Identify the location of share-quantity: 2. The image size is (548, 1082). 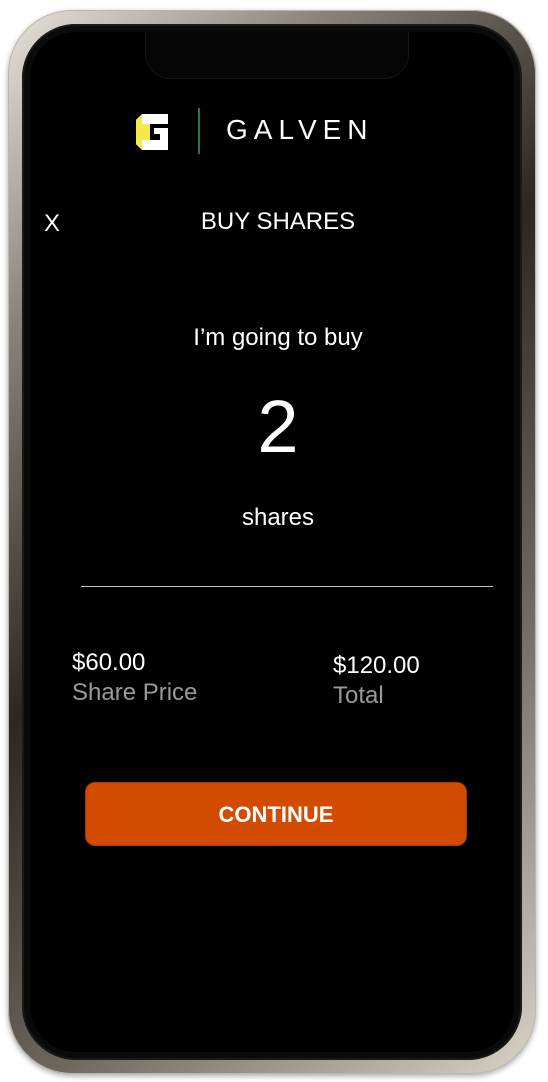
(272, 427).